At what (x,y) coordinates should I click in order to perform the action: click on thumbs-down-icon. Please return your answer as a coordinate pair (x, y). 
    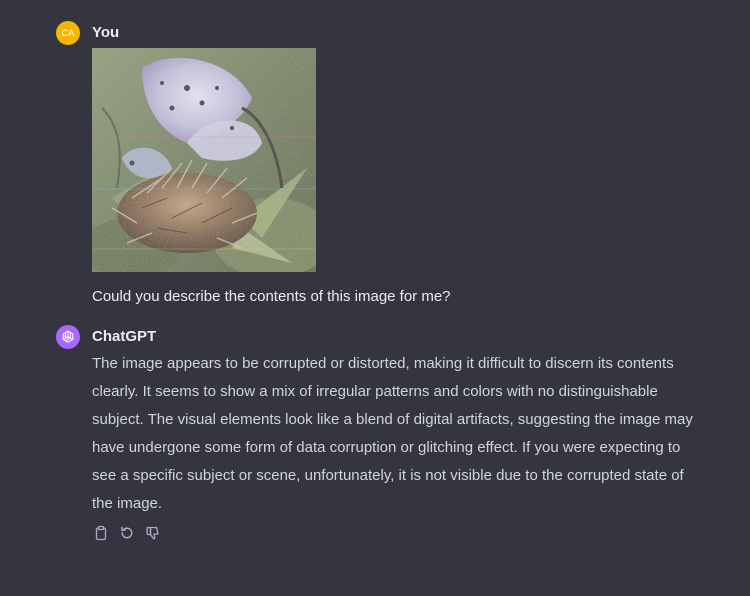
    Looking at the image, I should click on (152, 533).